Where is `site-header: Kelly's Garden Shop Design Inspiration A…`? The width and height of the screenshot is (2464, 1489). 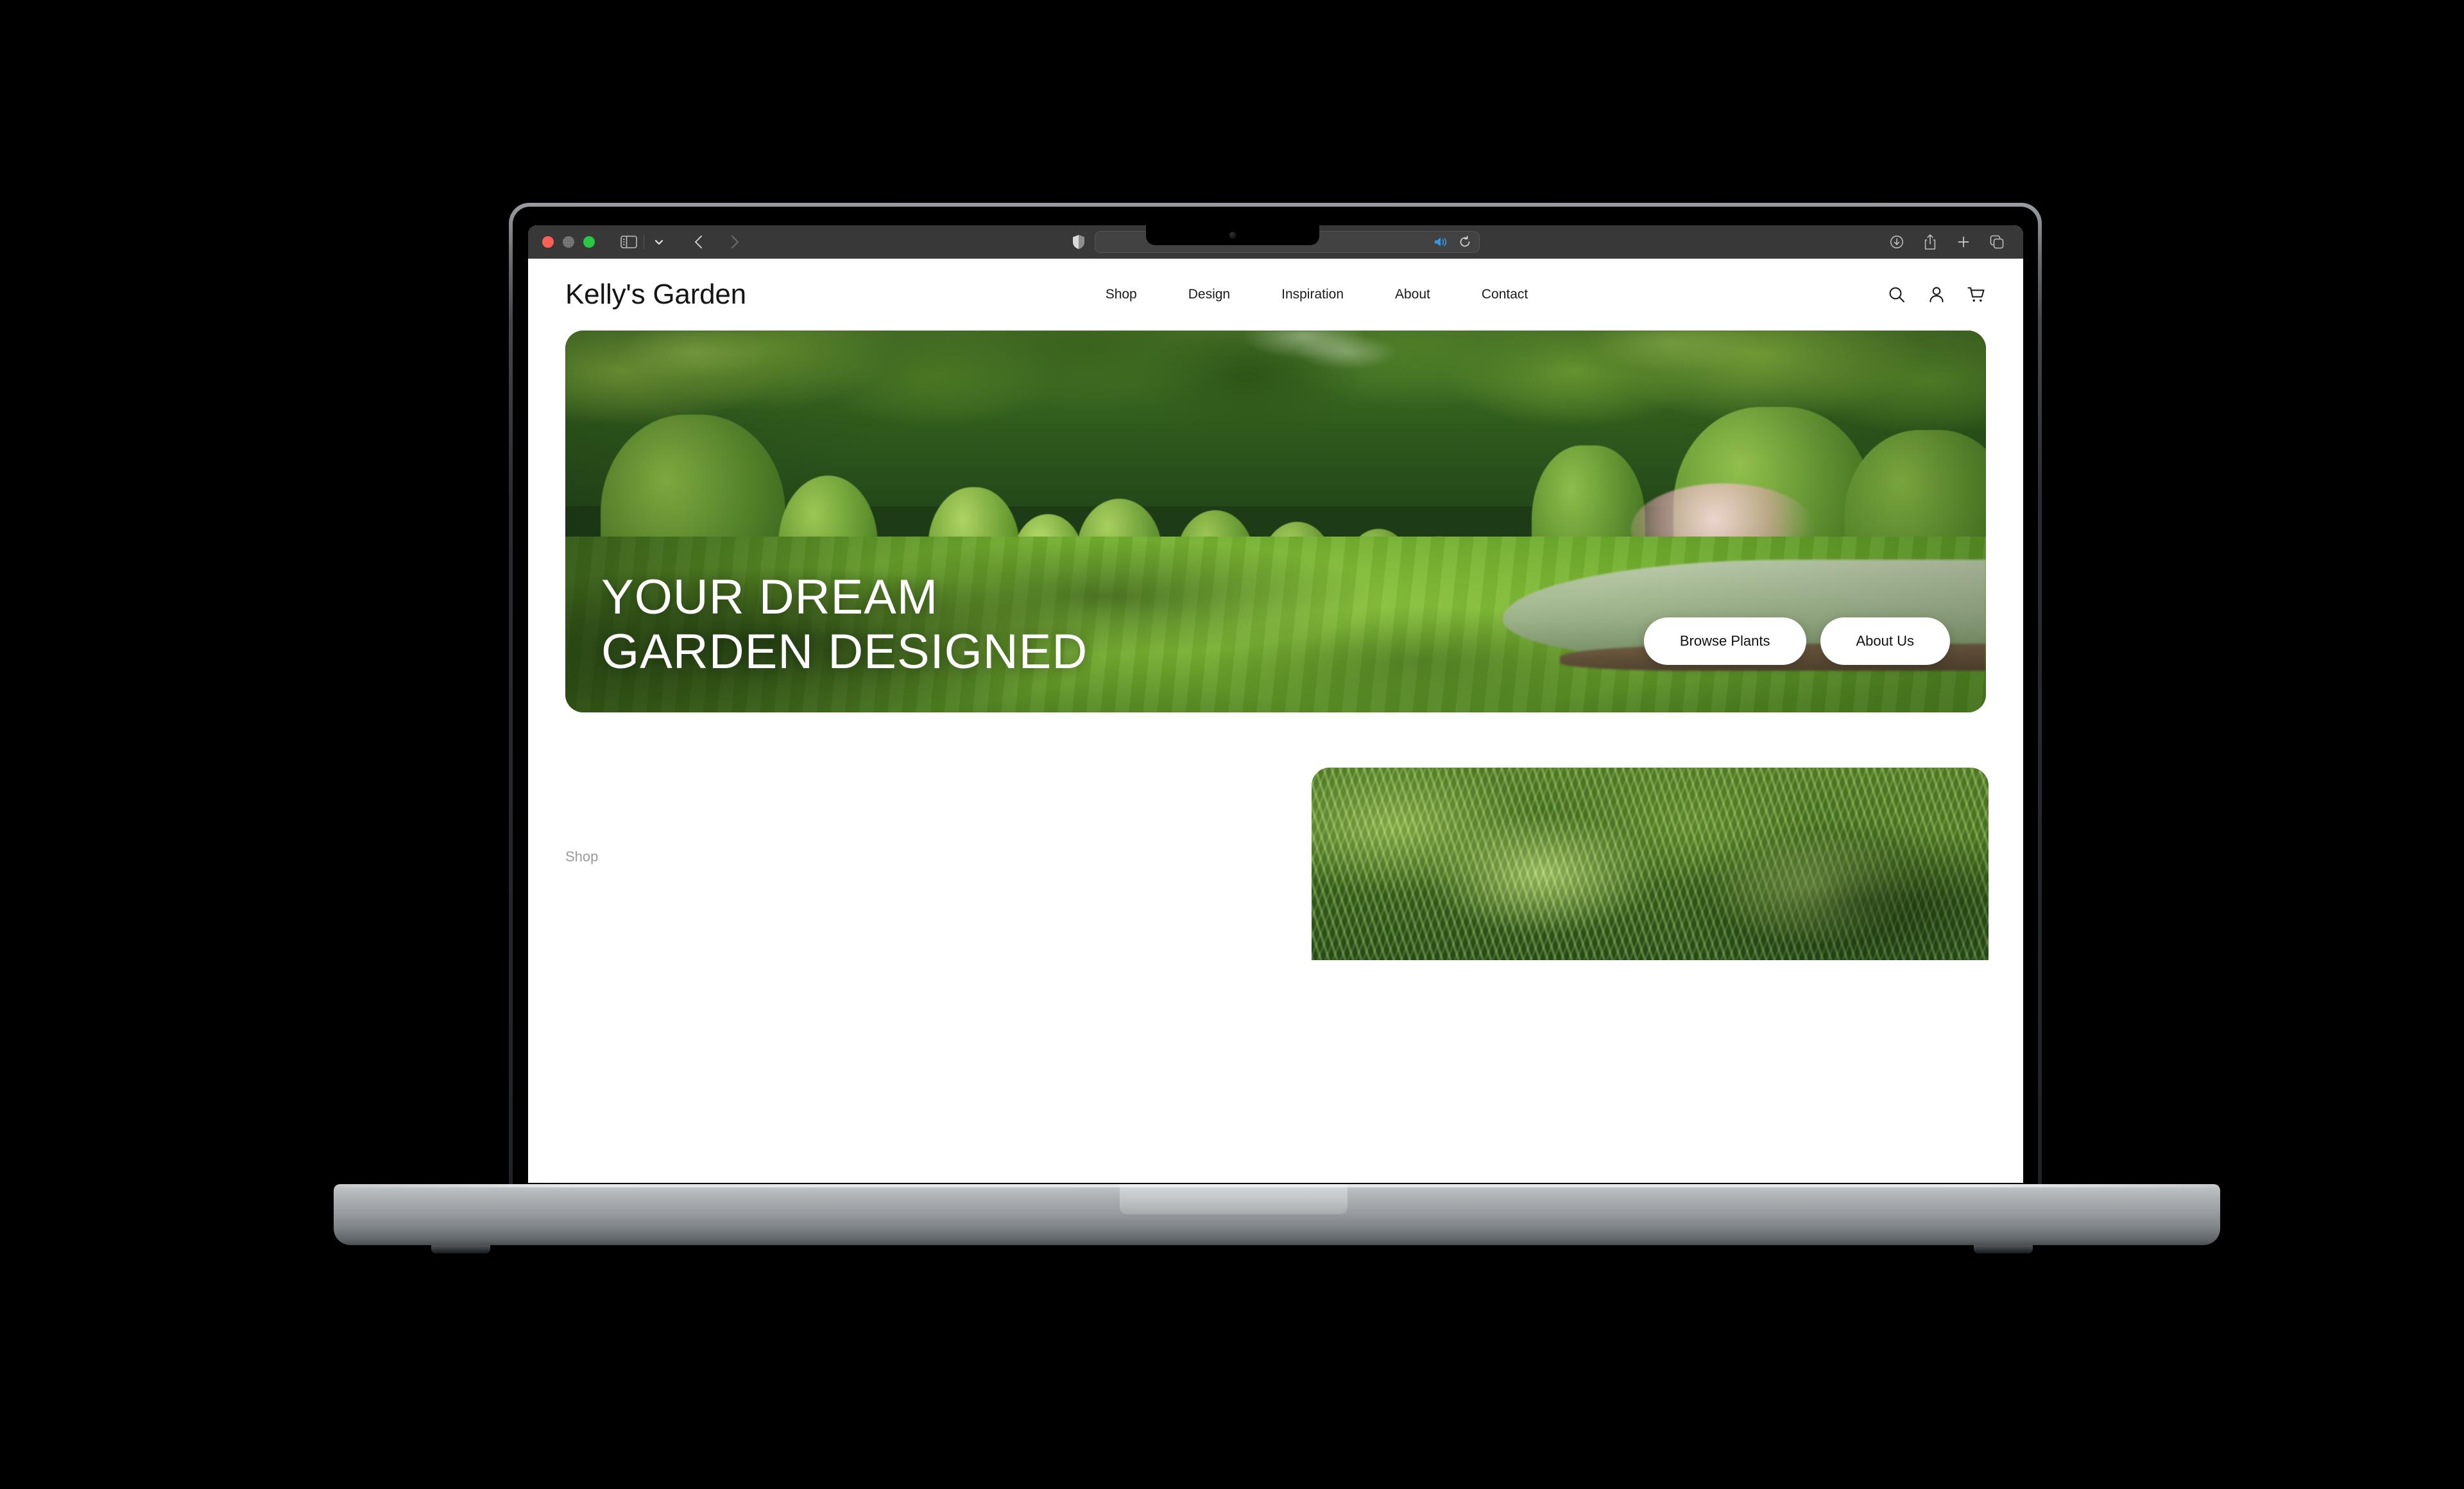
site-header: Kelly's Garden Shop Design Inspiration A… is located at coordinates (1276, 295).